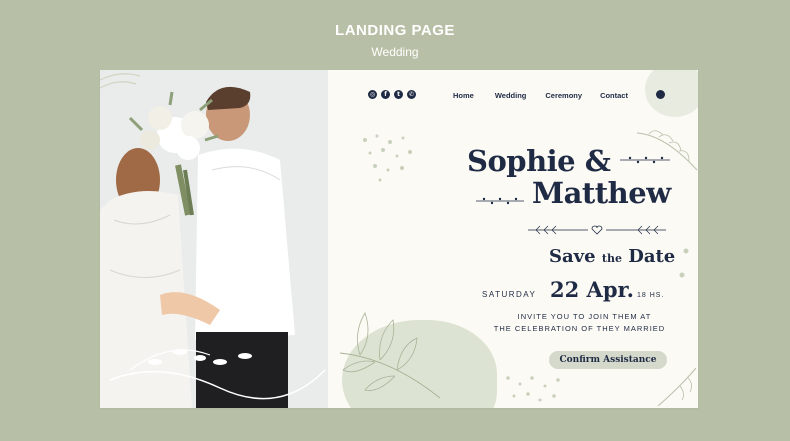  Describe the element at coordinates (385, 94) in the screenshot. I see `facebook-icon: f` at that location.